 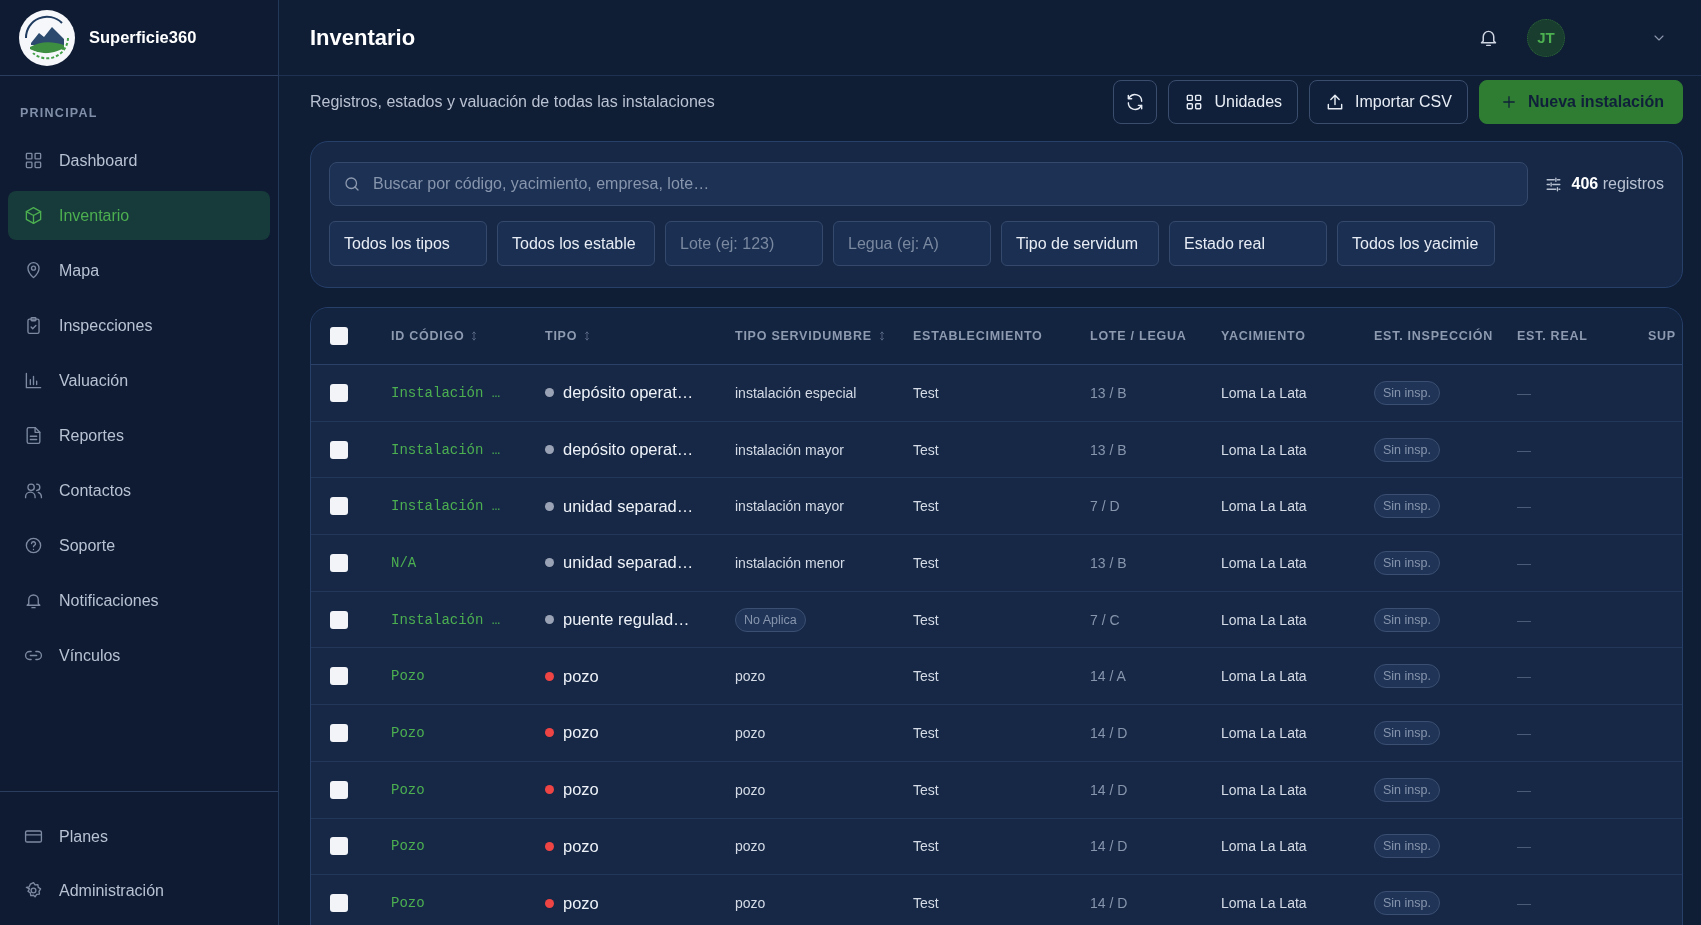 What do you see at coordinates (139, 435) in the screenshot?
I see `sidebar-item: Reportes` at bounding box center [139, 435].